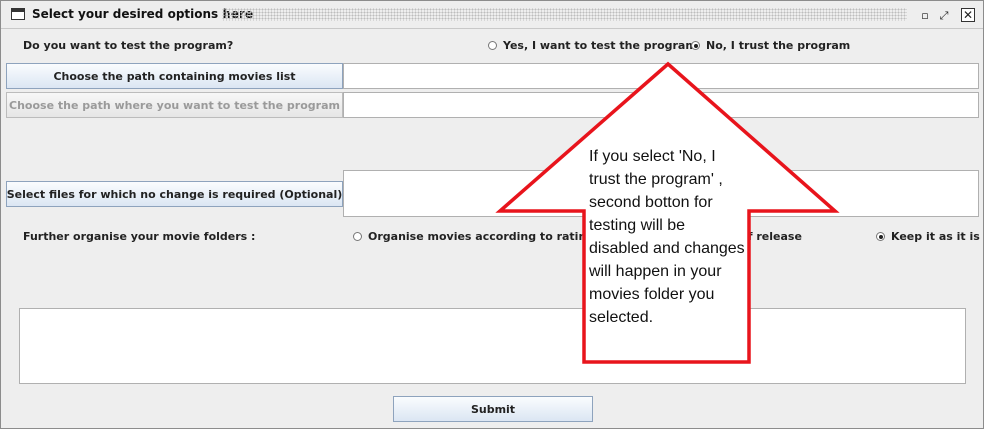  I want to click on radio-yes-test: Yes, I want to test the program, so click(592, 45).